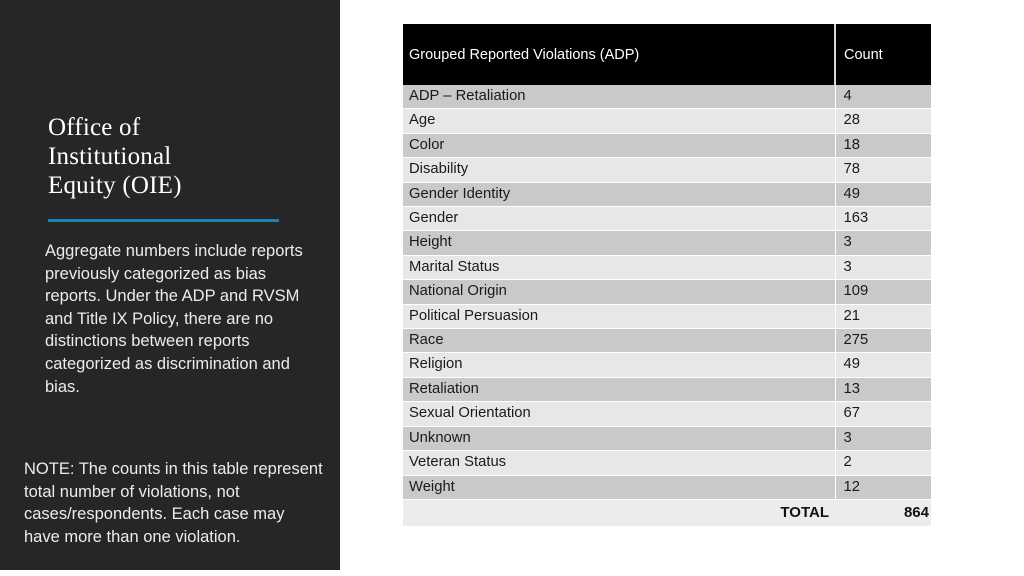  What do you see at coordinates (619, 365) in the screenshot?
I see `row-label: Religion` at bounding box center [619, 365].